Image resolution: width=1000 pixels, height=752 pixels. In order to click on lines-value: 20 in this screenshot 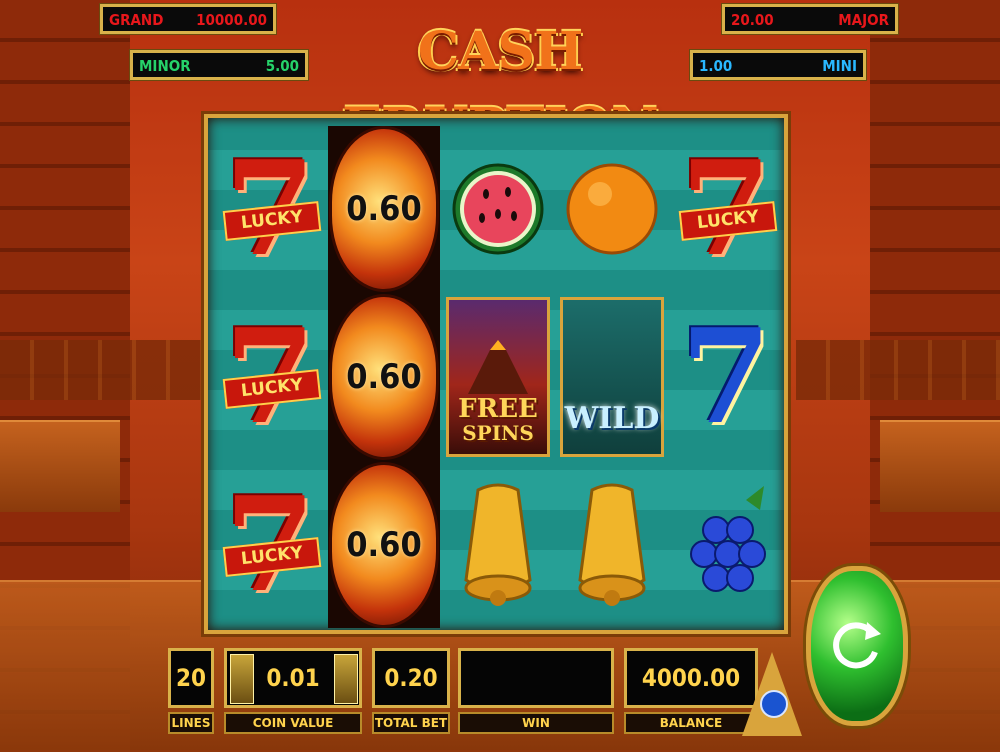, I will do `click(191, 678)`.